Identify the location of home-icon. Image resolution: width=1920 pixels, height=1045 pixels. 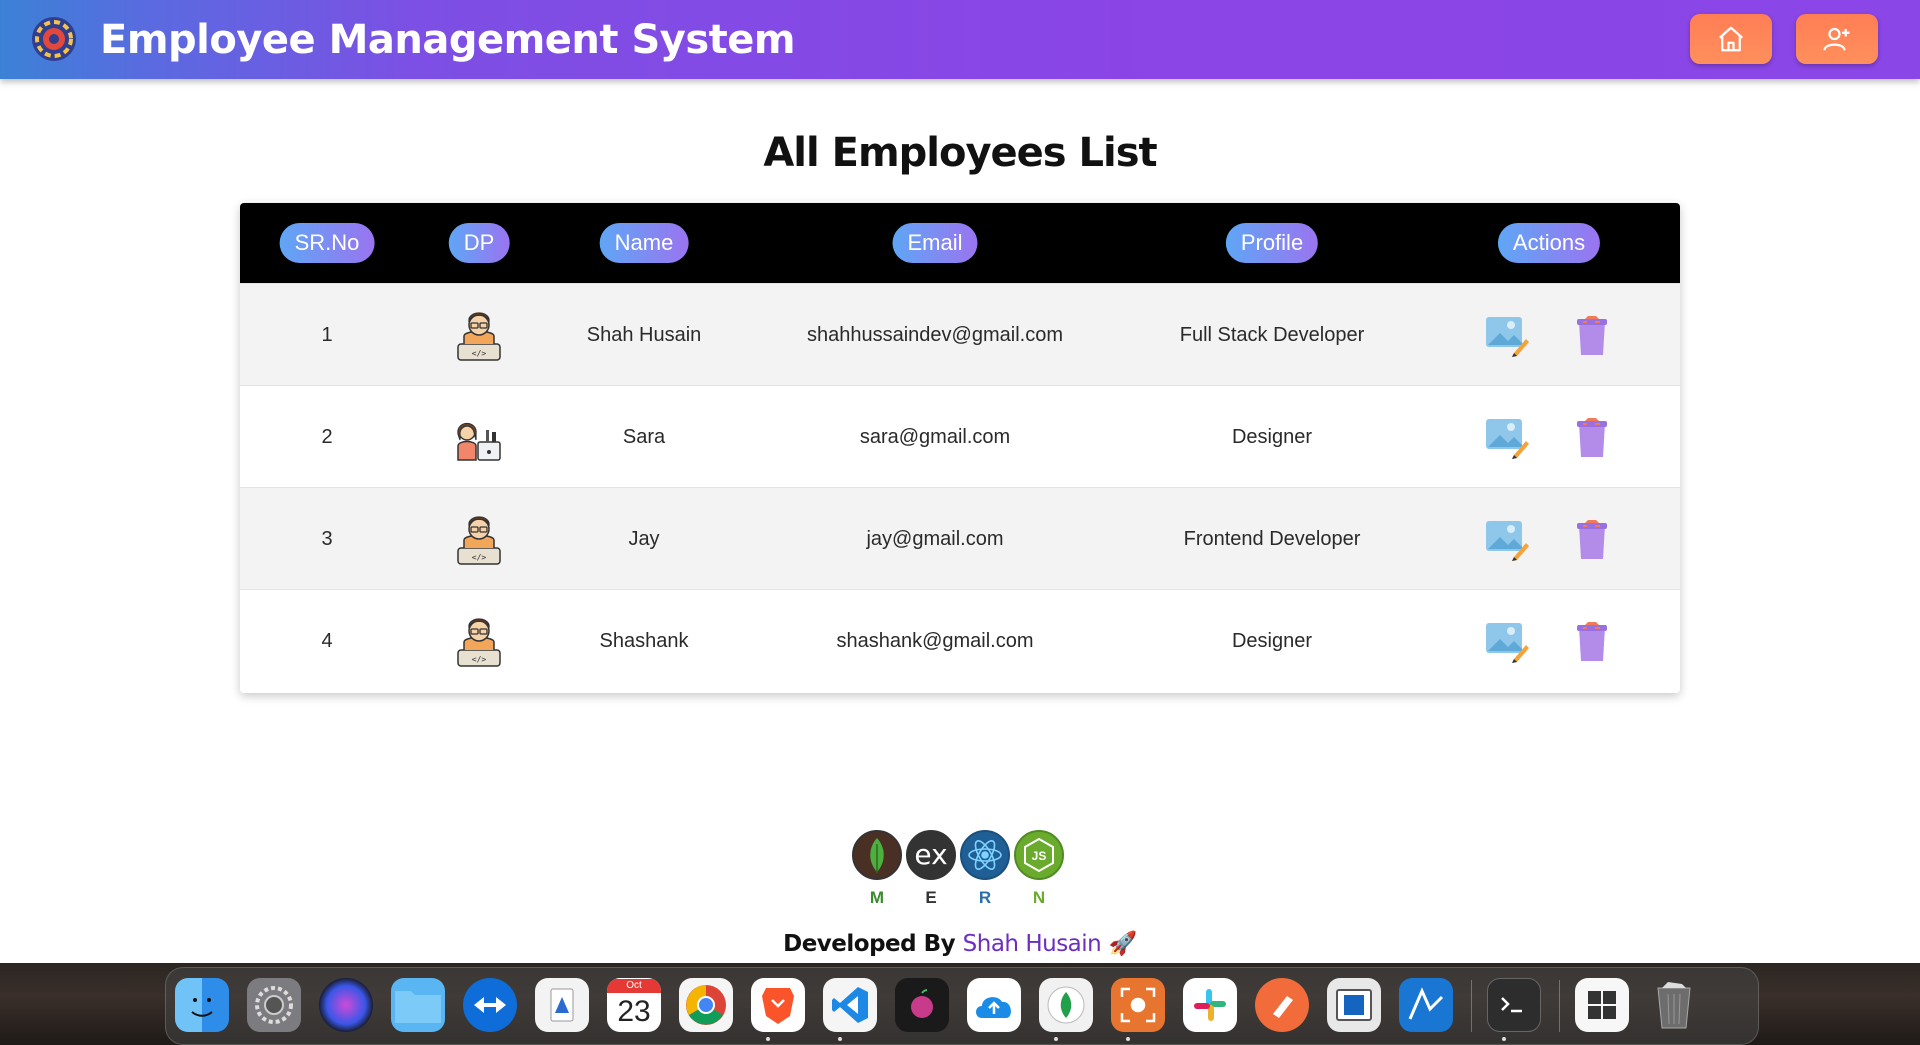
(1731, 39).